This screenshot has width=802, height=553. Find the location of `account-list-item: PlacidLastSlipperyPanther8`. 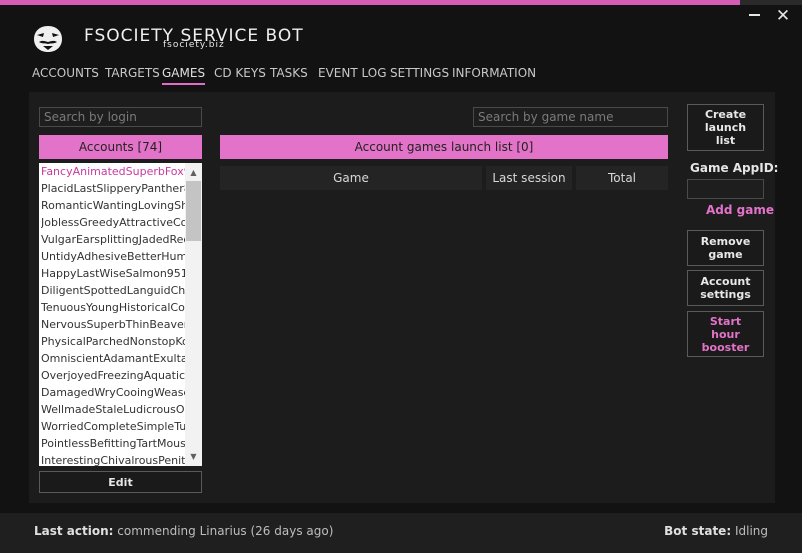

account-list-item: PlacidLastSlipperyPanther8 is located at coordinates (113, 188).